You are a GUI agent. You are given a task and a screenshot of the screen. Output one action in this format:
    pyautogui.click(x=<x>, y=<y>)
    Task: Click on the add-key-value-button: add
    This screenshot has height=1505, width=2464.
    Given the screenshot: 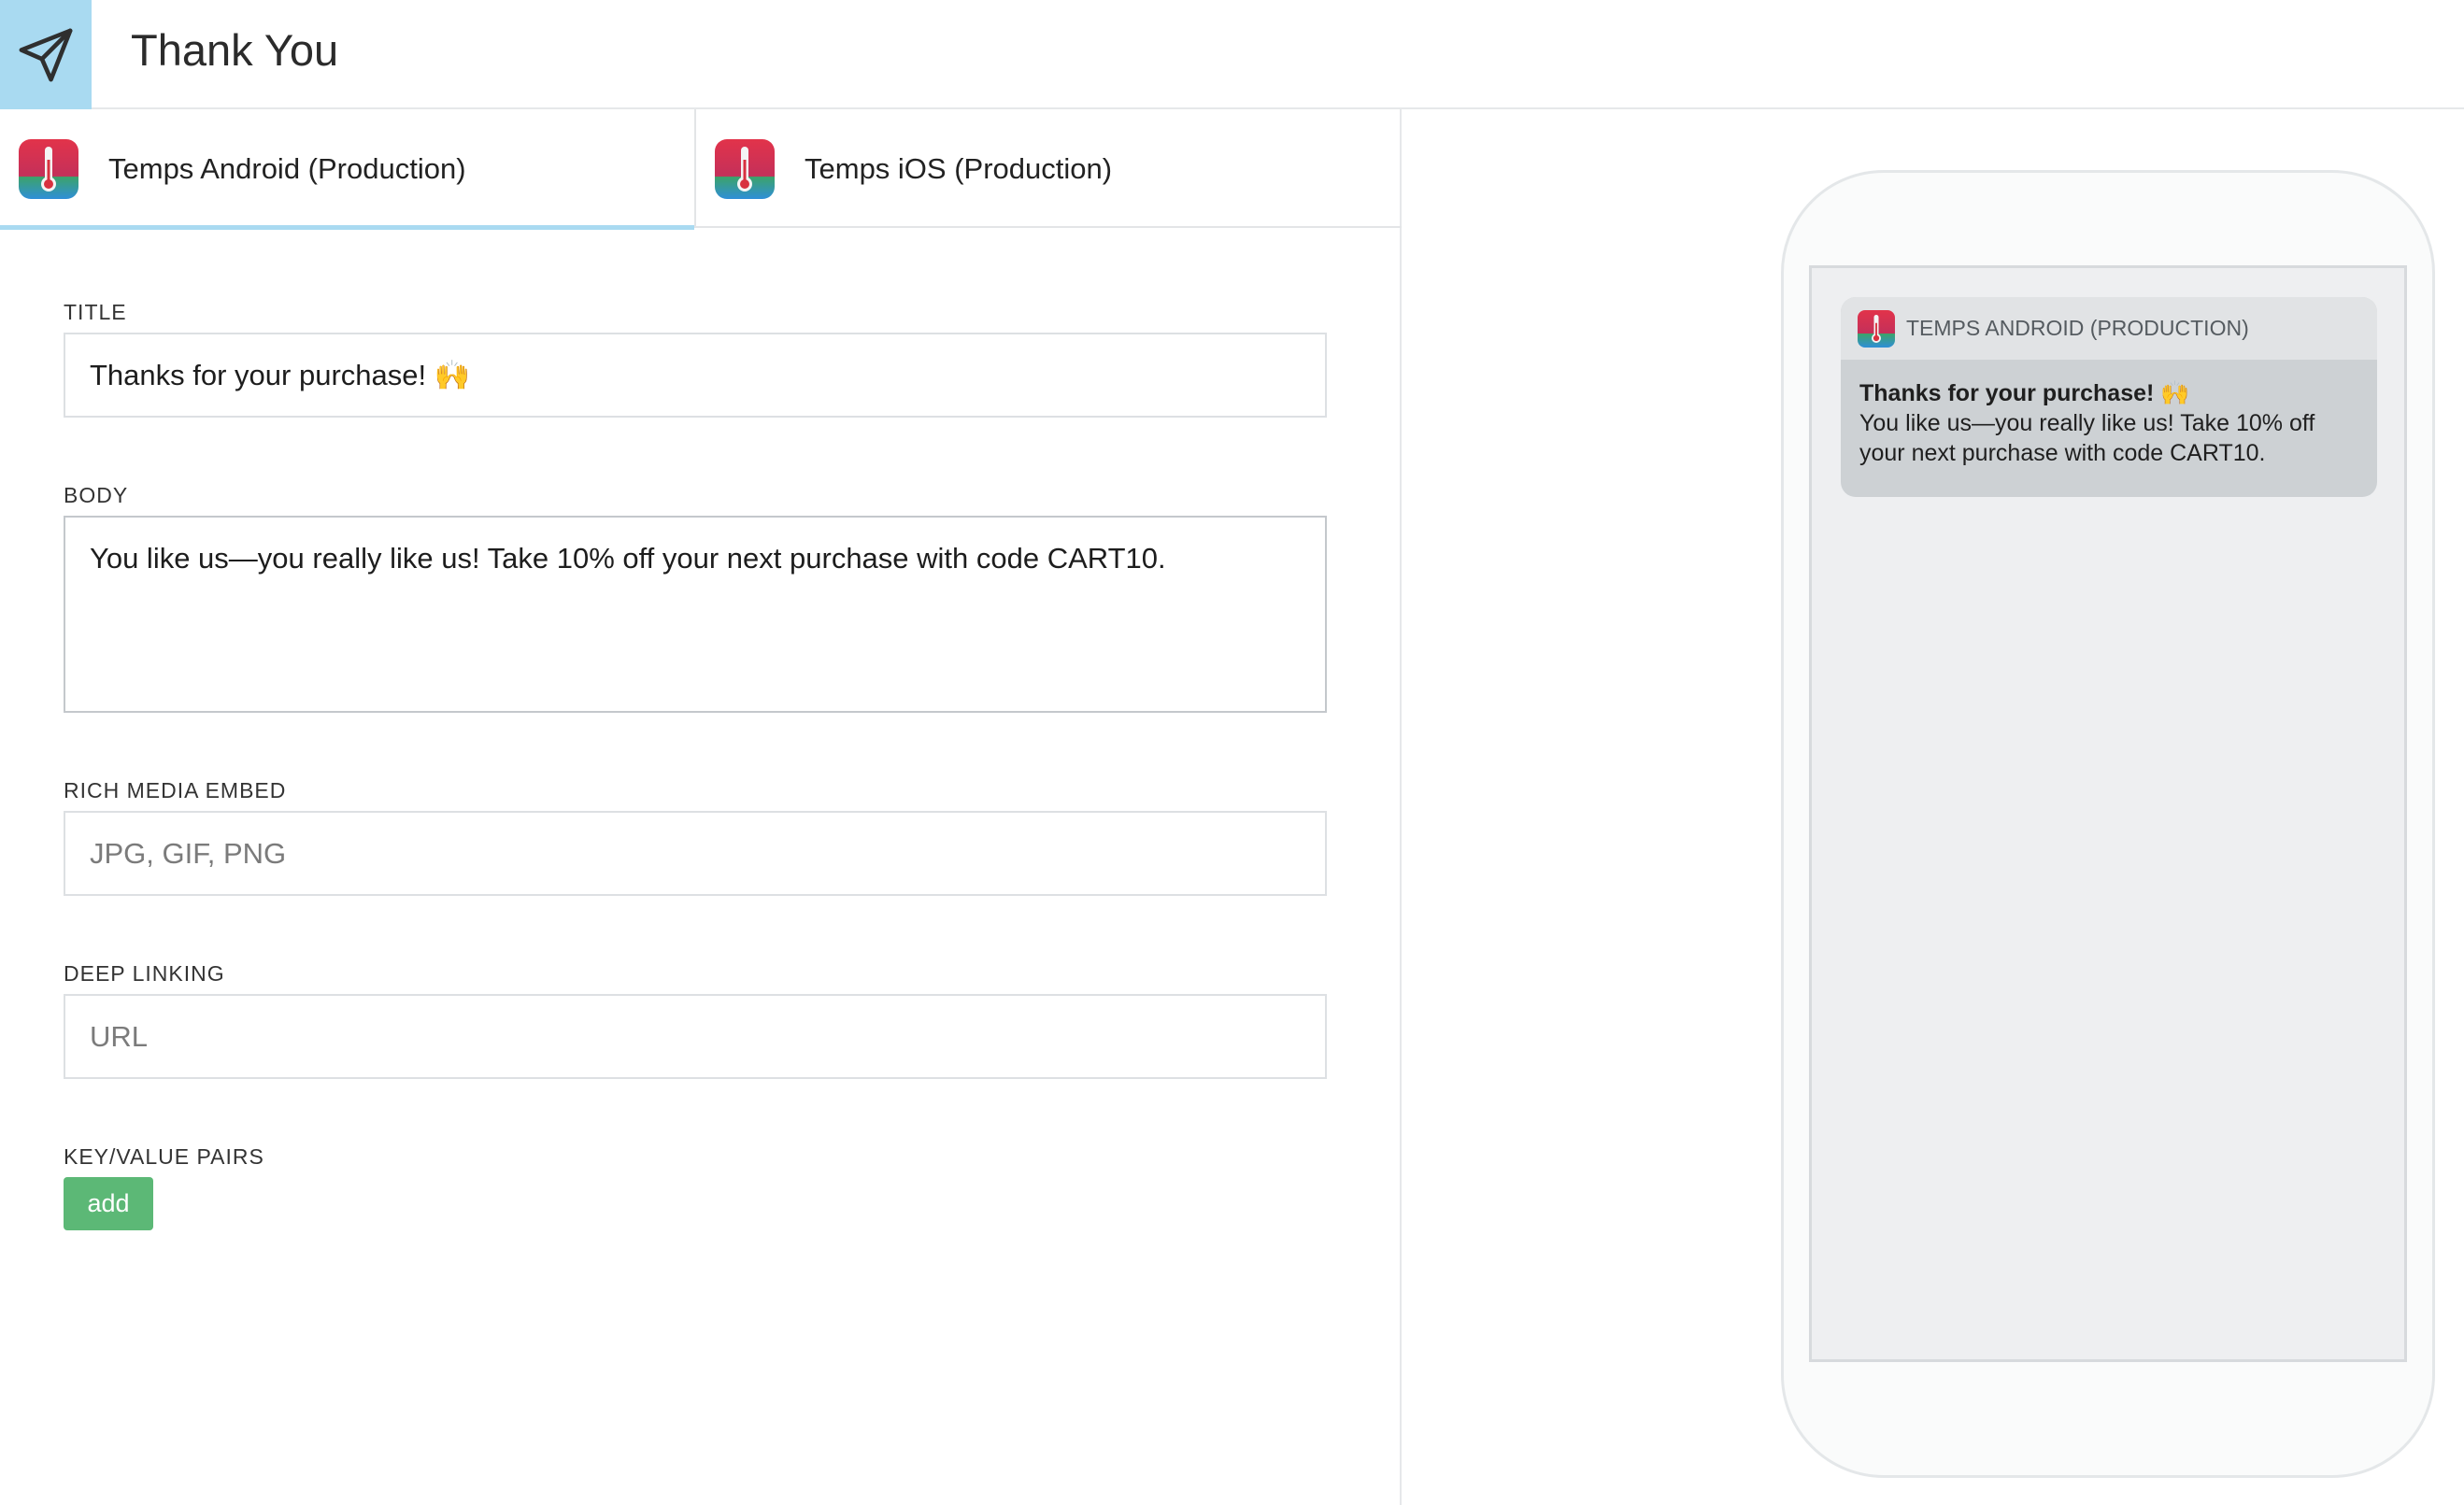 What is the action you would take?
    pyautogui.click(x=108, y=1203)
    